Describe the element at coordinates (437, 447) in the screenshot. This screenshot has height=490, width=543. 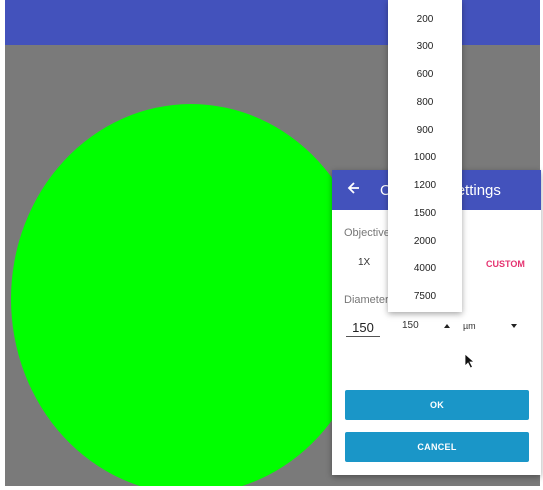
I see `cancel-button: CANCEL` at that location.